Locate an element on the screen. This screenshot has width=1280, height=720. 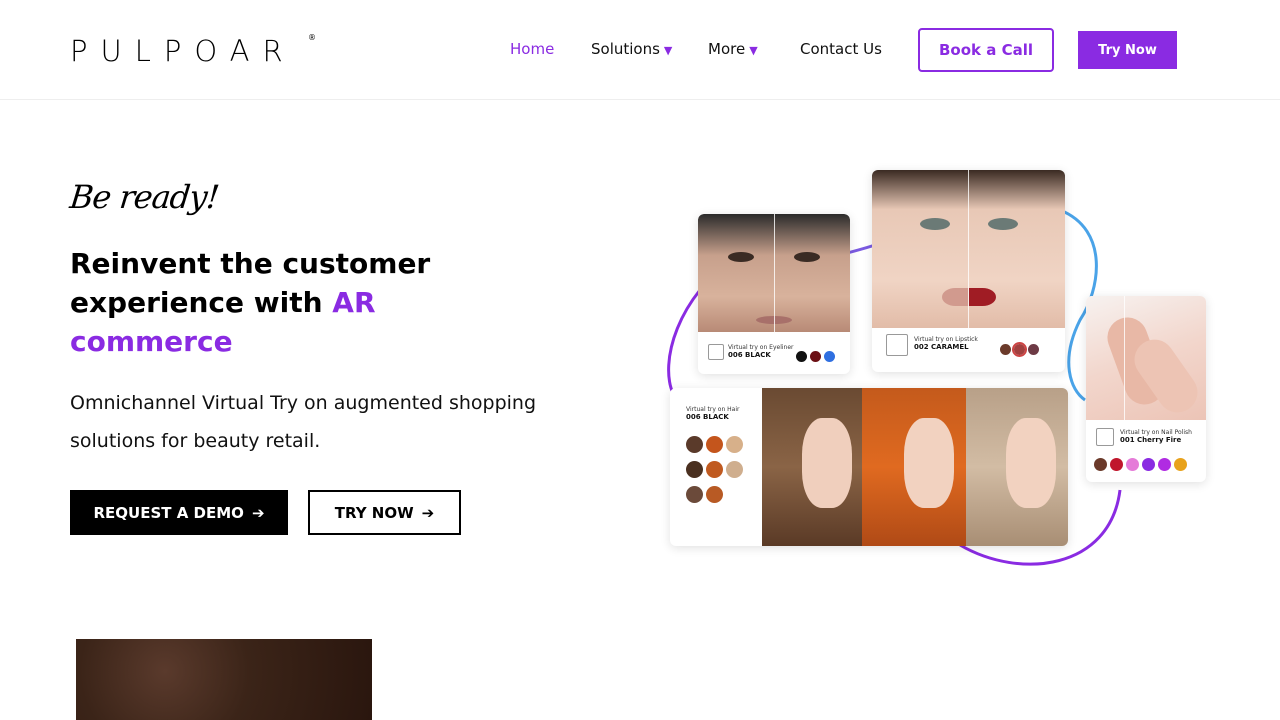
nav-solutions-label: Solutions is located at coordinates (625, 49).